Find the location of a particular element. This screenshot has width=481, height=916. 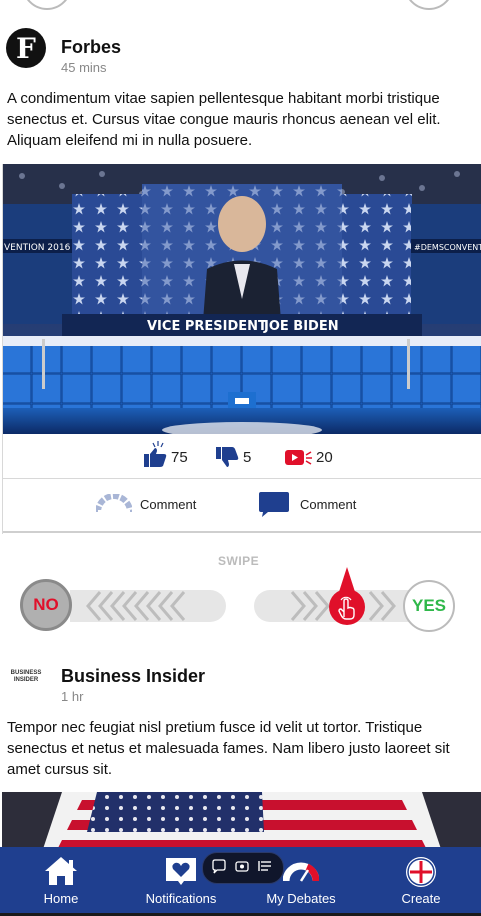

yes-button: YES is located at coordinates (429, 606).